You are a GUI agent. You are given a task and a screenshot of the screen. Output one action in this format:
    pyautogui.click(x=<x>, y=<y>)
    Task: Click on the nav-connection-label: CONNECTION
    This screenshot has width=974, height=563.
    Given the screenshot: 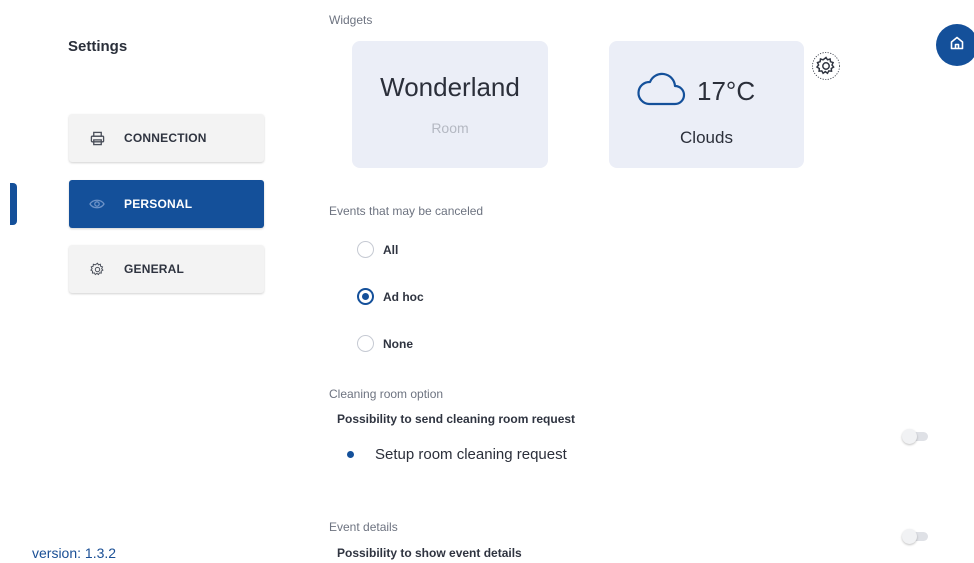 What is the action you would take?
    pyautogui.click(x=165, y=138)
    